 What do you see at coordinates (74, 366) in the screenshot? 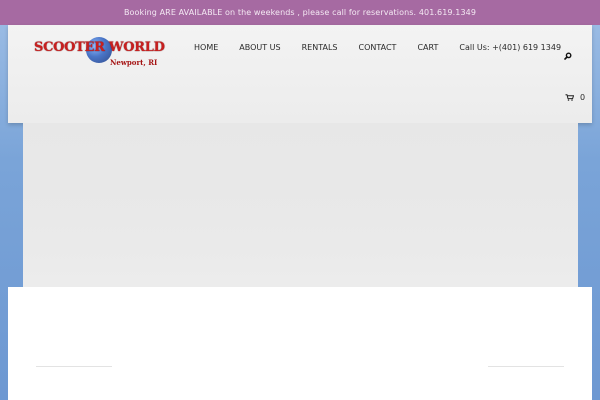
I see `divider-left` at bounding box center [74, 366].